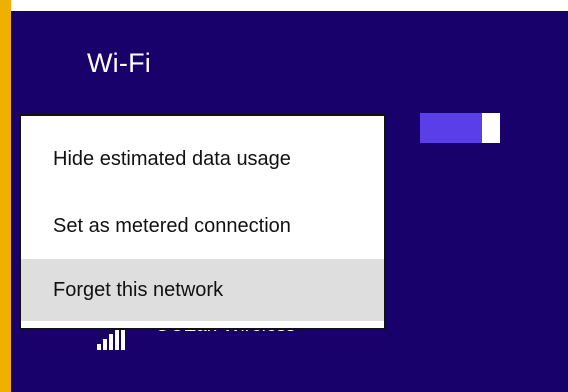 The width and height of the screenshot is (568, 392). I want to click on wifi-toggle-thumb, so click(491, 128).